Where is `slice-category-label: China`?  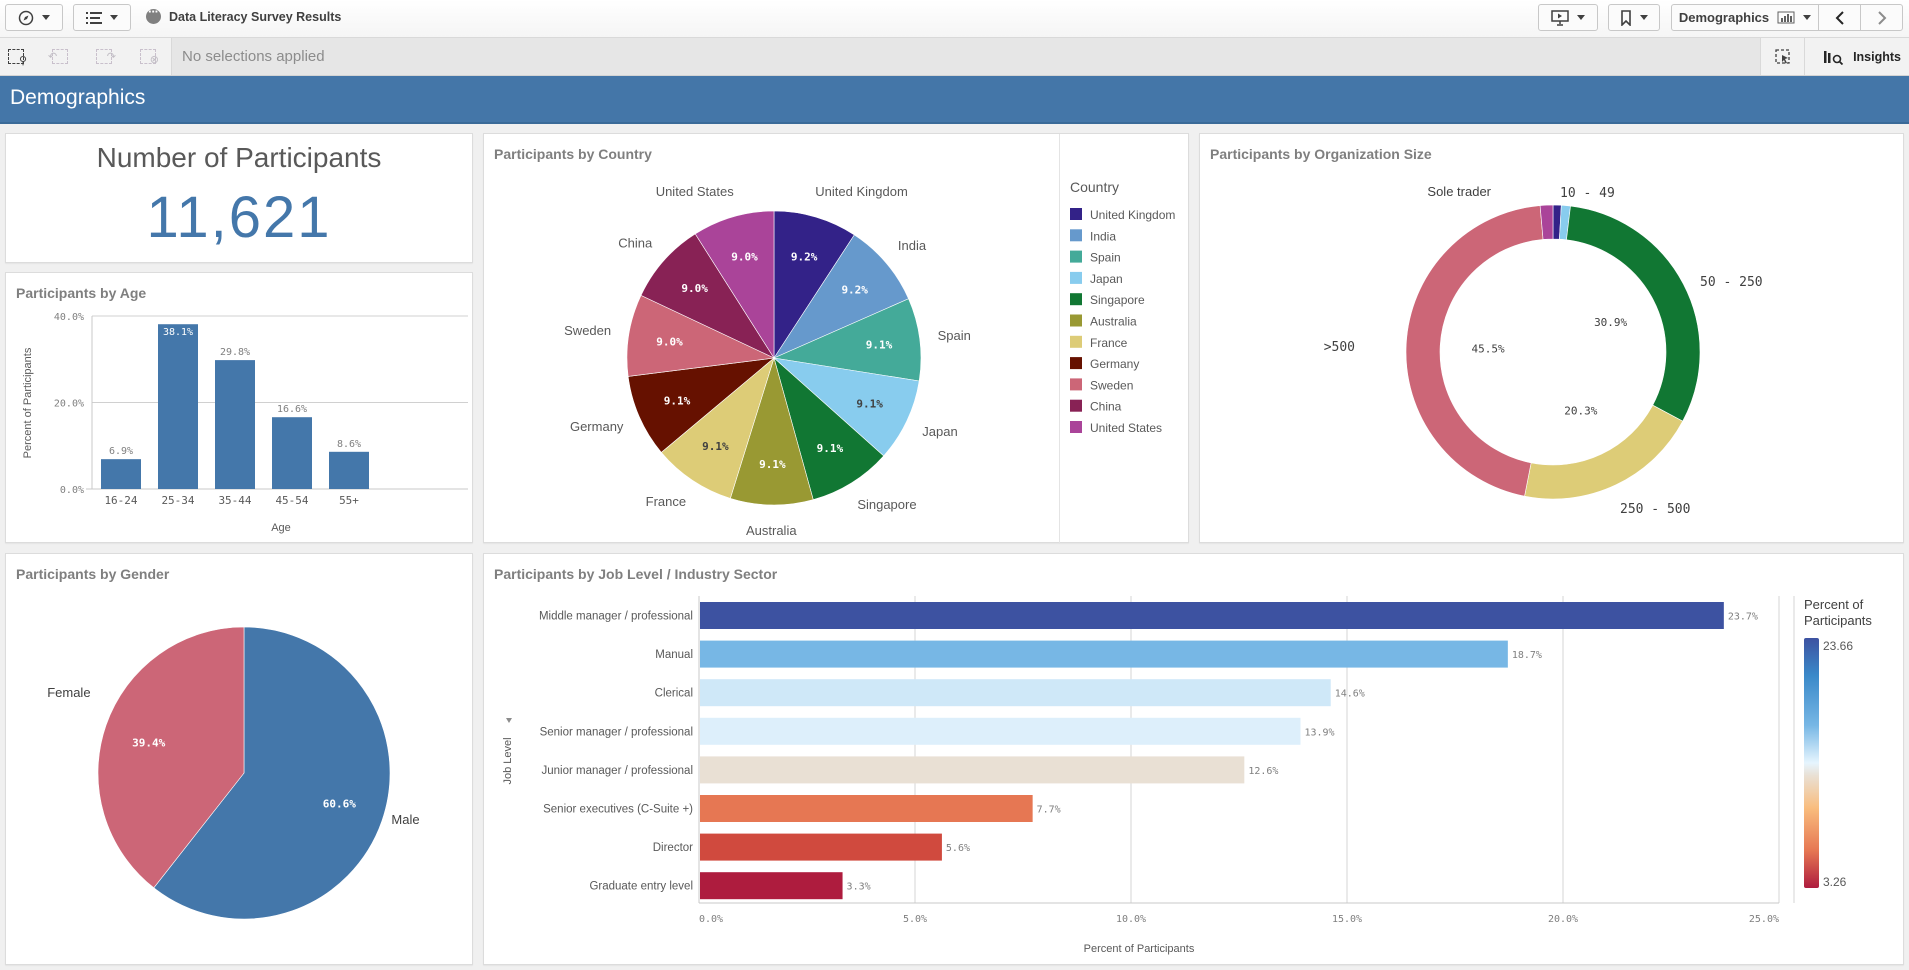
slice-category-label: China is located at coordinates (635, 243).